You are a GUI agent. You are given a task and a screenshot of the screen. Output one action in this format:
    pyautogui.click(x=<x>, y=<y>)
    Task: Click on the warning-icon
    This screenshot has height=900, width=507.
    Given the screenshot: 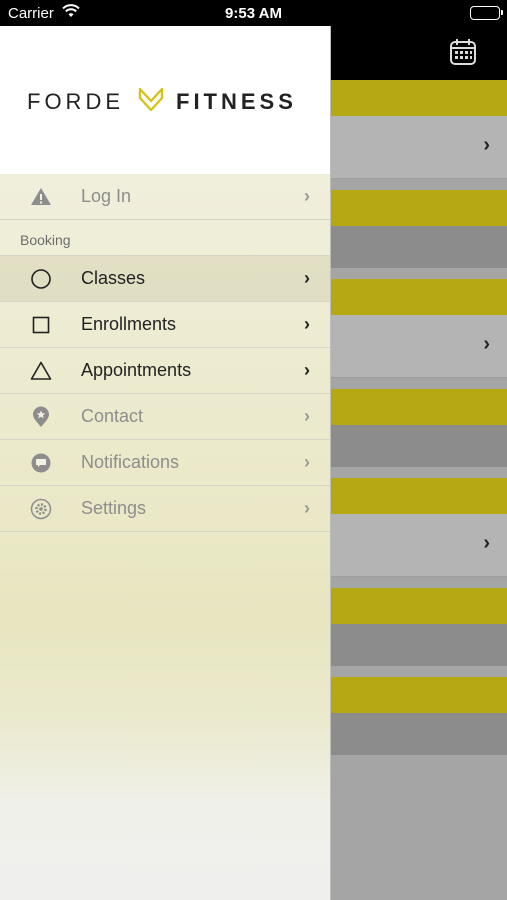 What is the action you would take?
    pyautogui.click(x=41, y=197)
    